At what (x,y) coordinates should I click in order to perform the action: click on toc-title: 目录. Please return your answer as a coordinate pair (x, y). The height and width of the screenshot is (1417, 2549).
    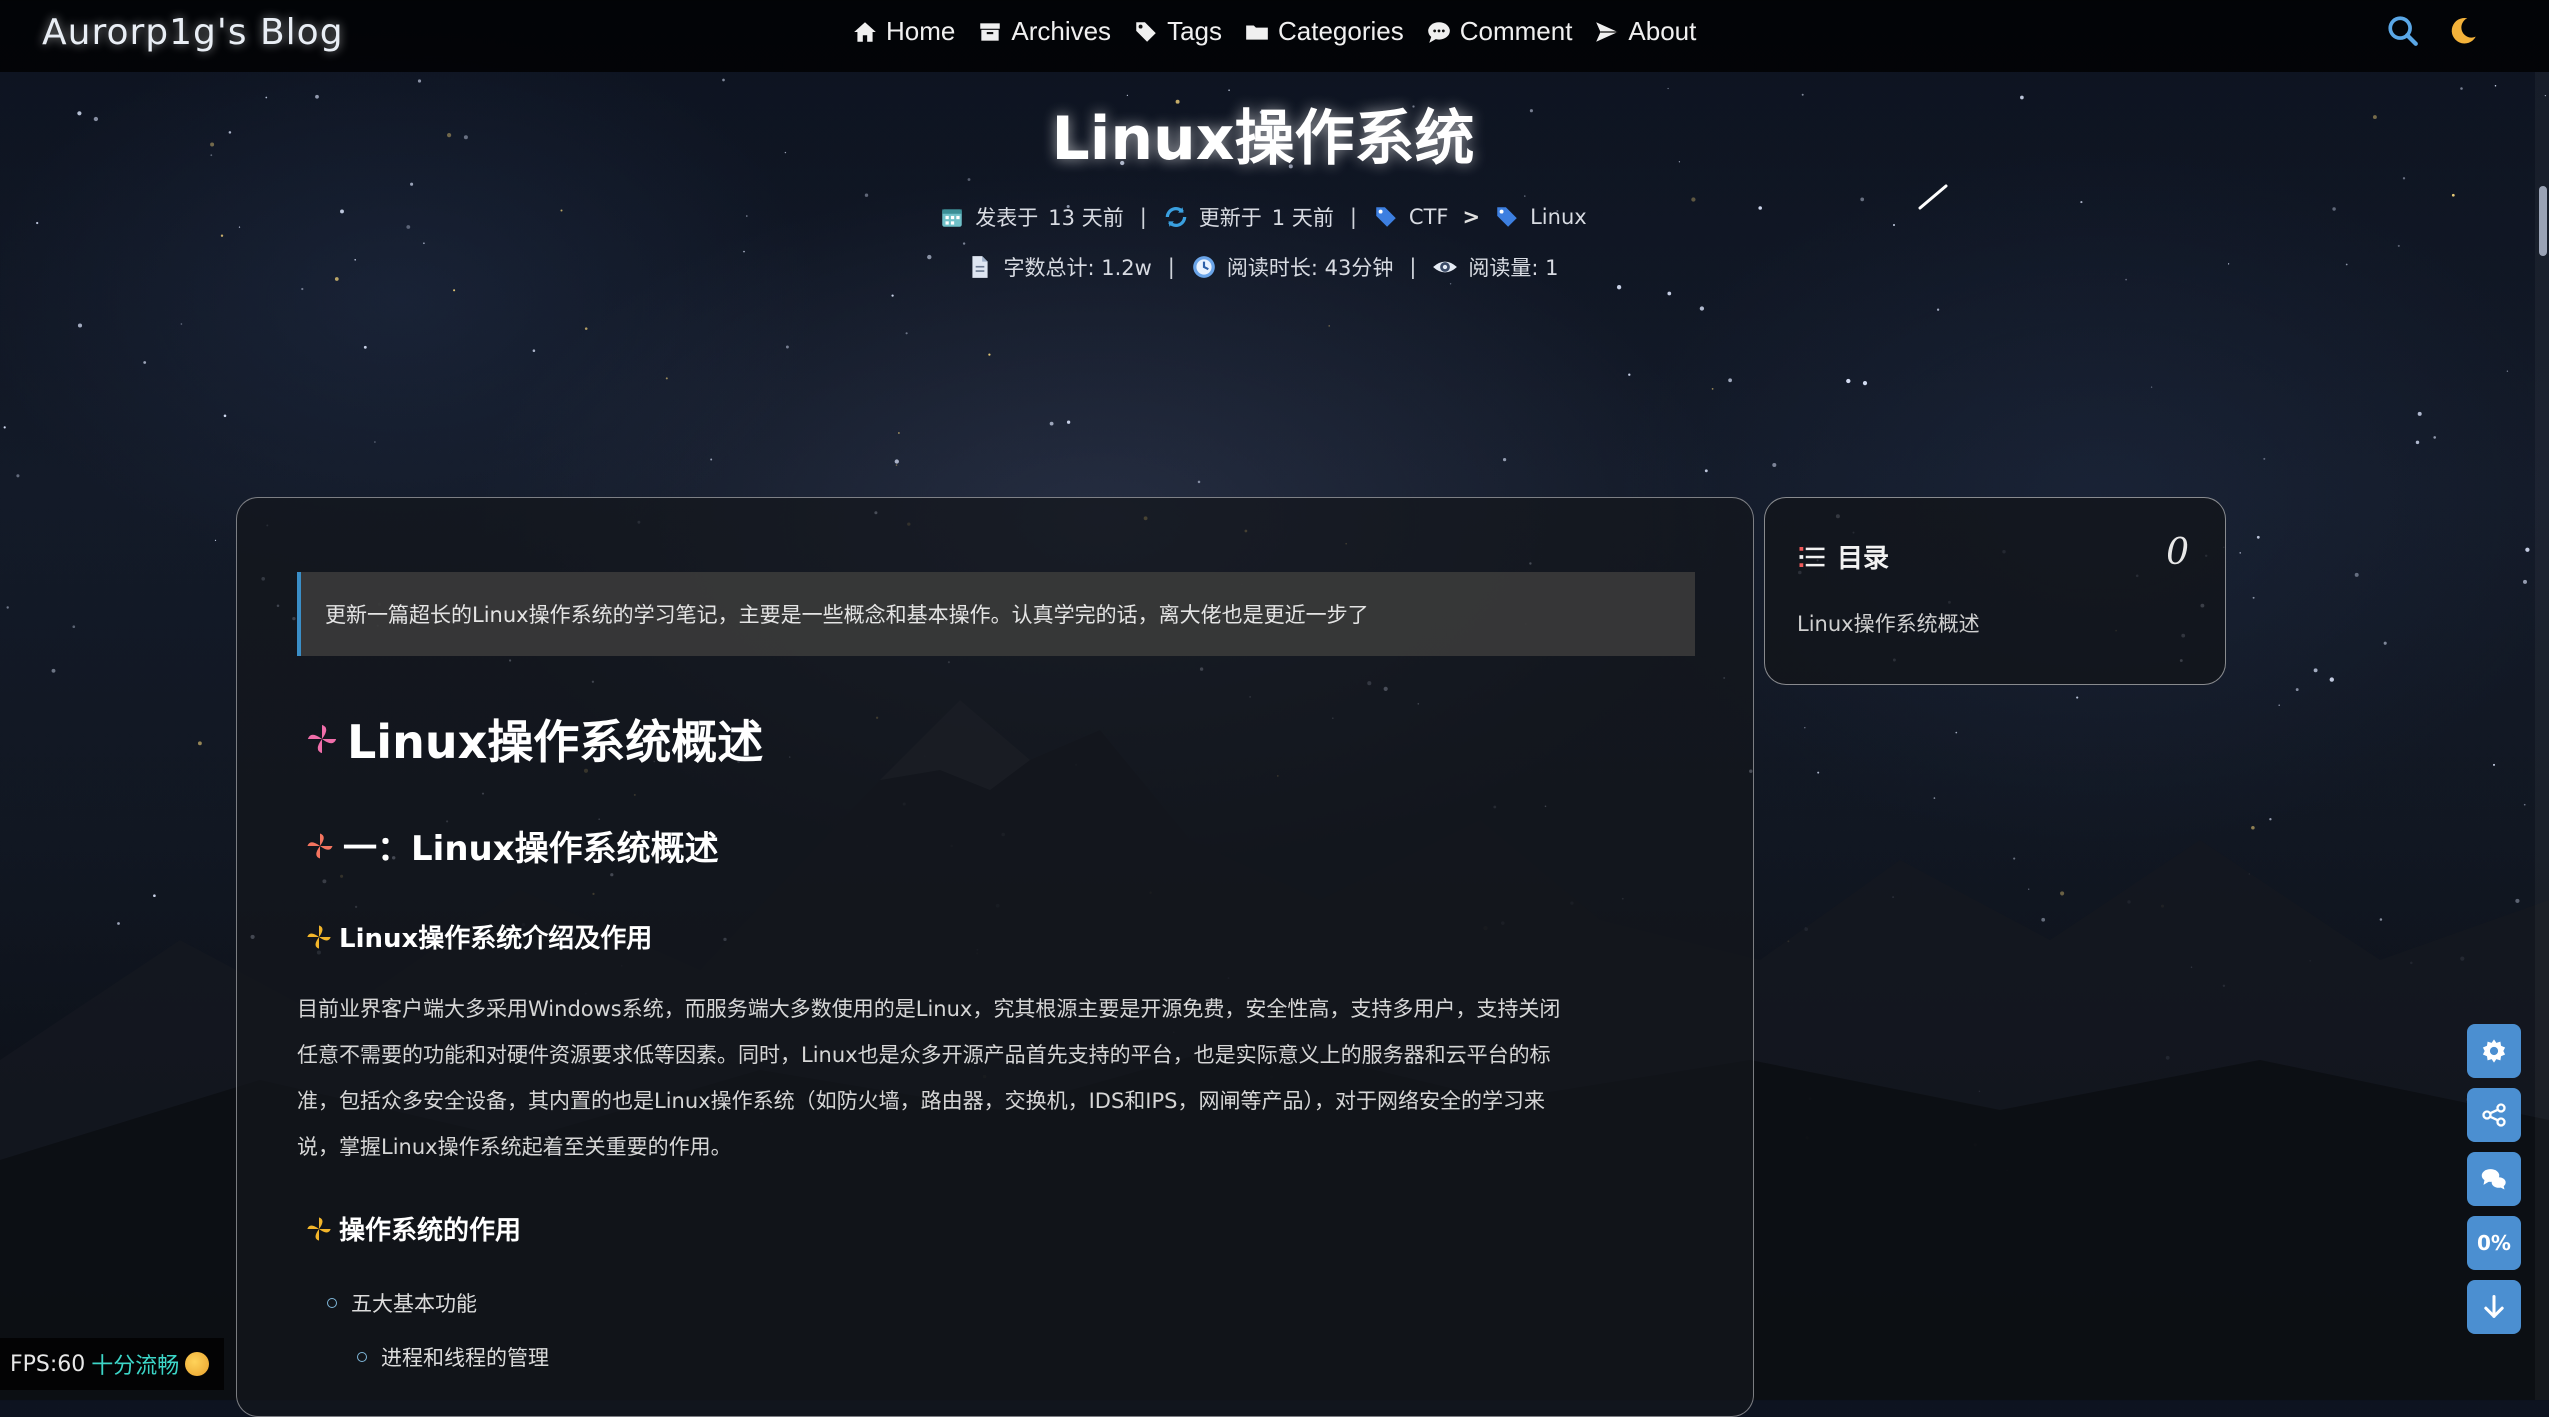
    Looking at the image, I should click on (1863, 559).